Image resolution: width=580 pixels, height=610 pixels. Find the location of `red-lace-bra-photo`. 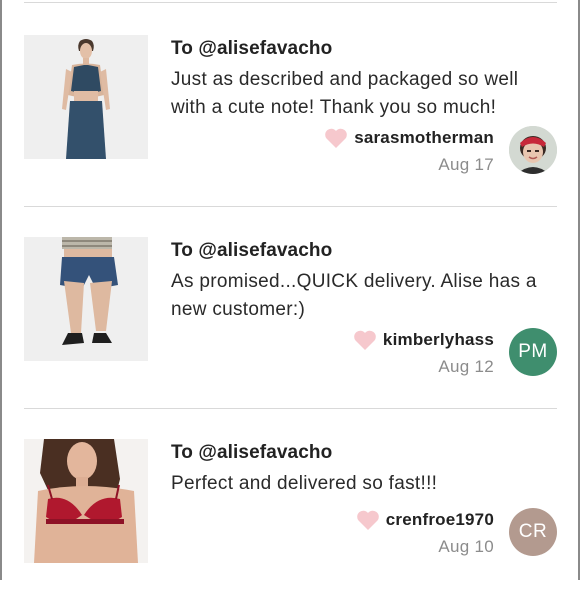

red-lace-bra-photo is located at coordinates (86, 501).